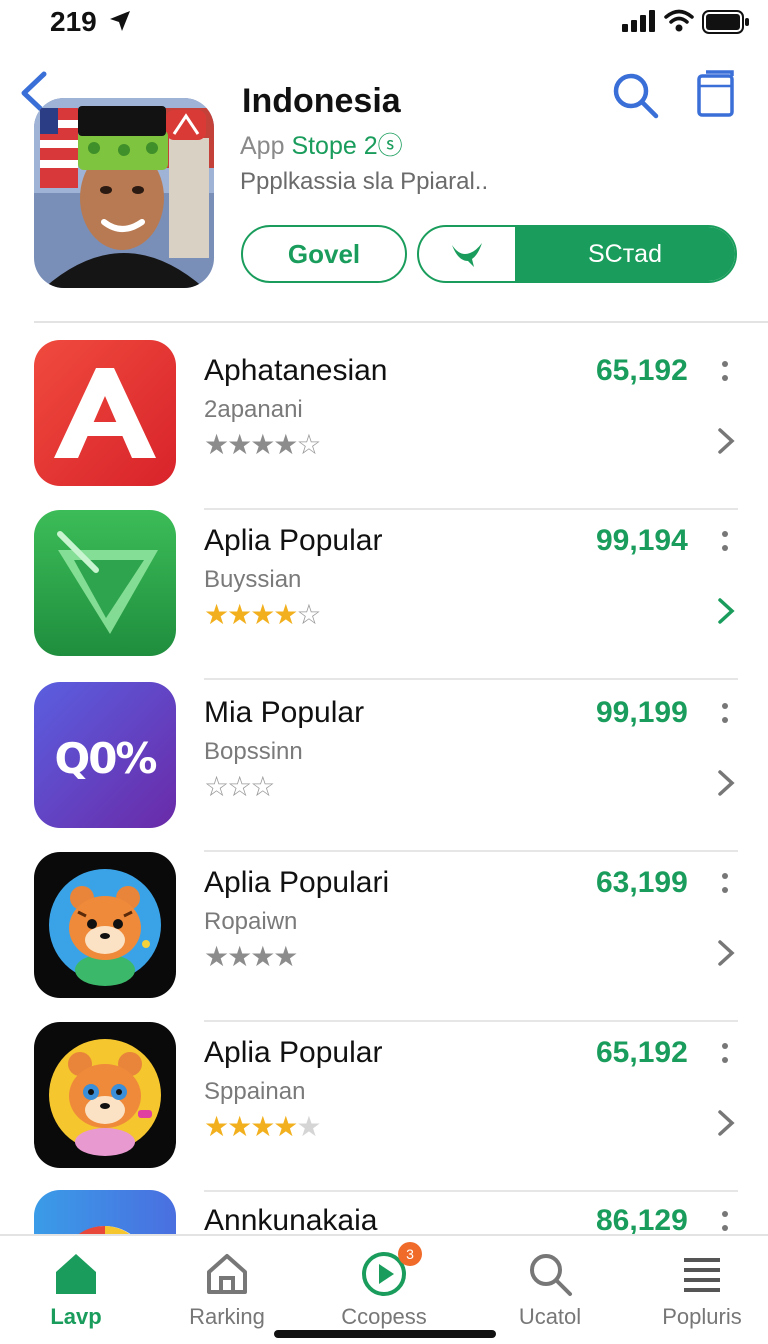 This screenshot has width=768, height=1344. What do you see at coordinates (266, 146) in the screenshot?
I see `subtitle-prefix: App` at bounding box center [266, 146].